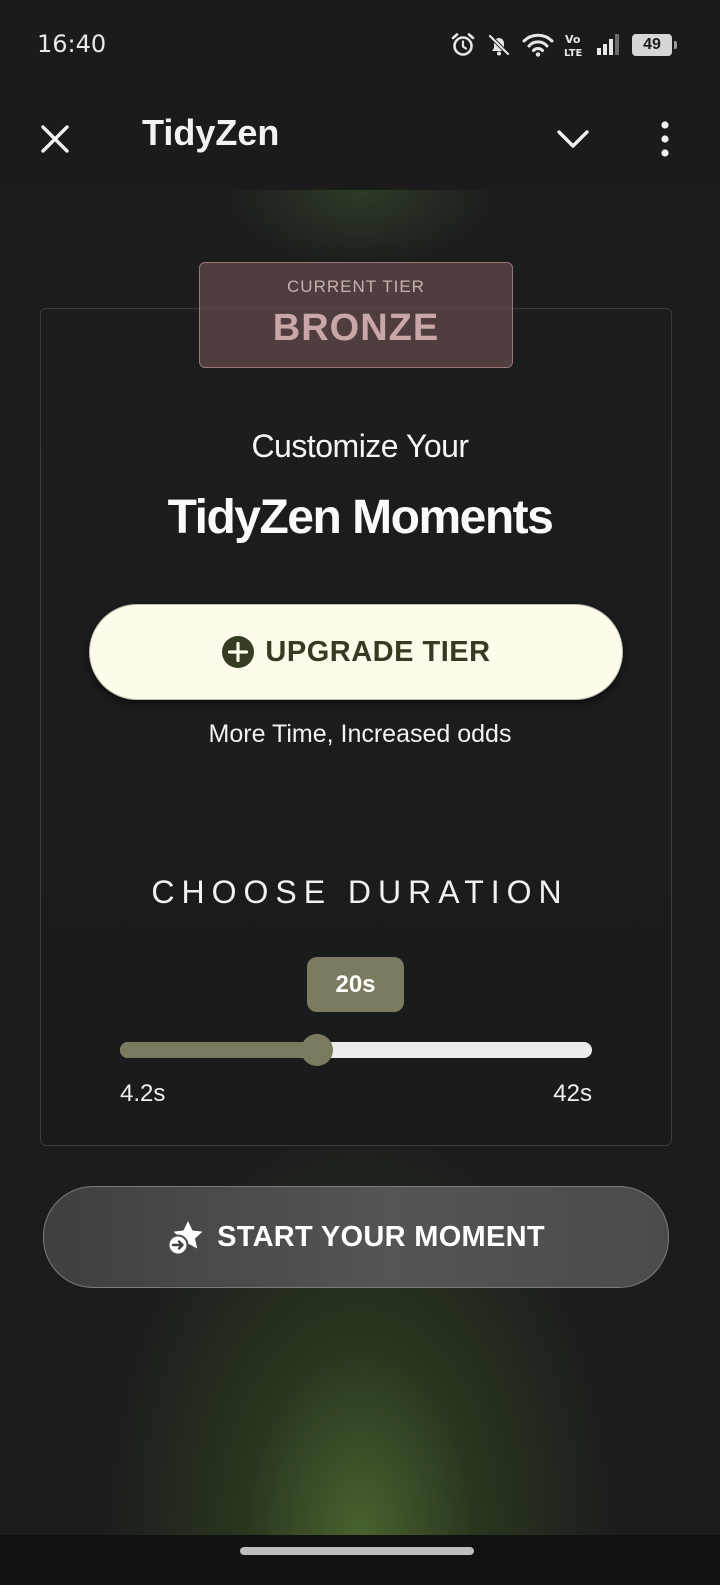 The height and width of the screenshot is (1585, 720). Describe the element at coordinates (357, 1551) in the screenshot. I see `home-indicator` at that location.